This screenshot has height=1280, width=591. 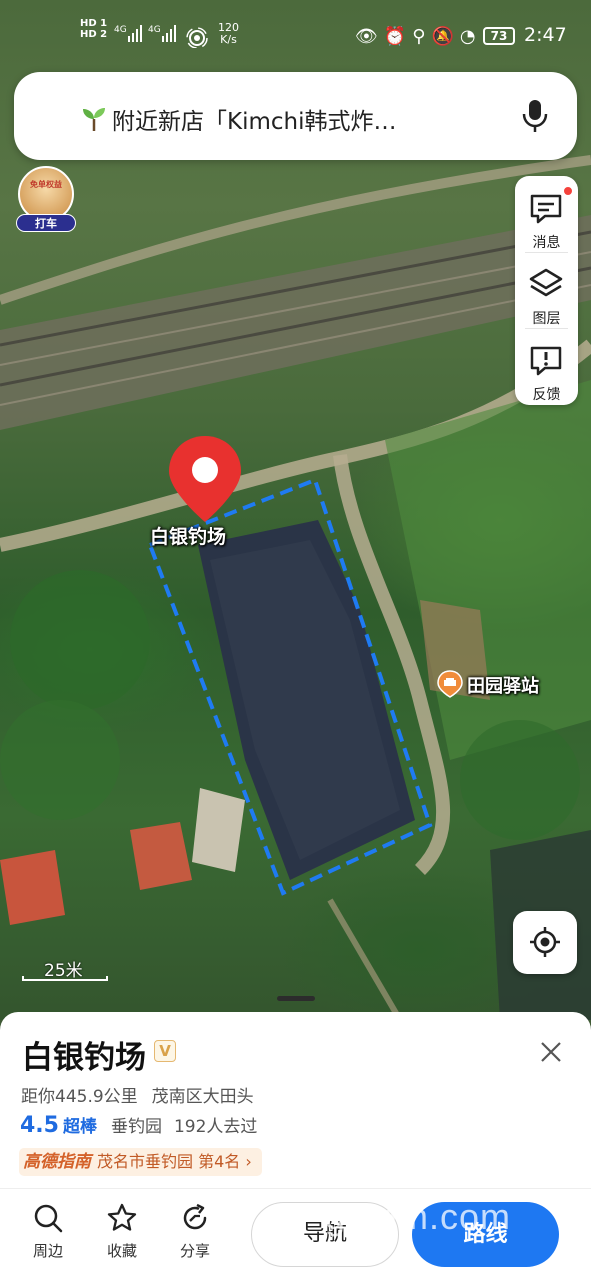 I want to click on nearby-button: 周边, so click(x=48, y=1230).